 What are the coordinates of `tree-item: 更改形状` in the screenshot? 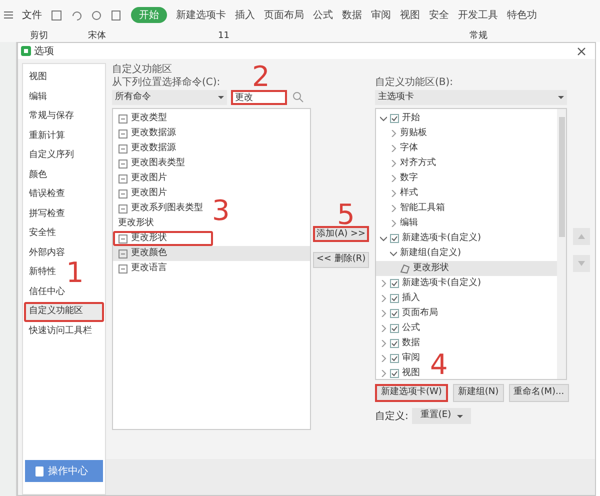 It's located at (466, 268).